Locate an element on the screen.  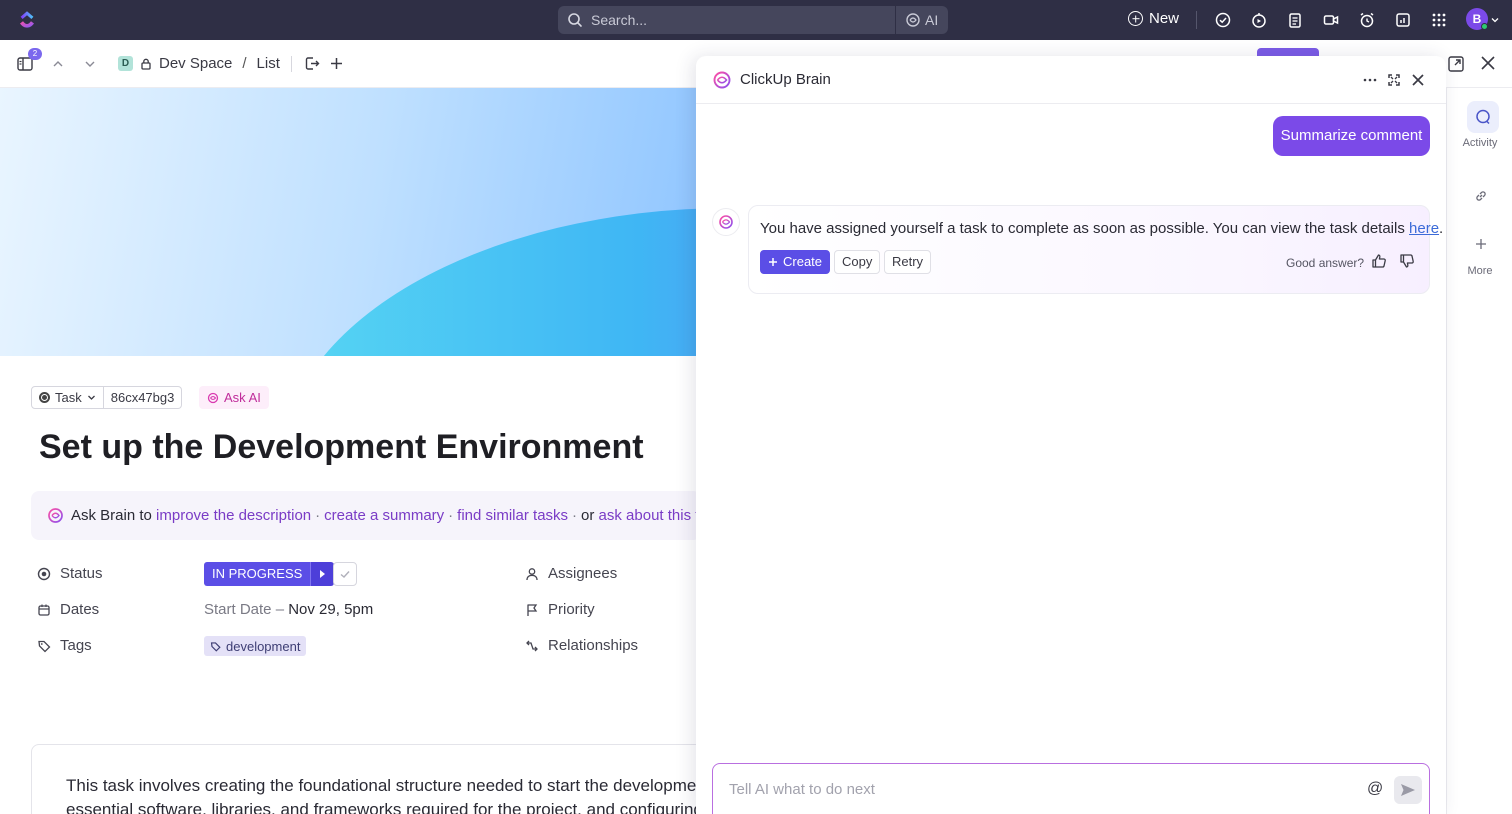
dates-value: Start Date – Nov 29, 5pm is located at coordinates (288, 609).